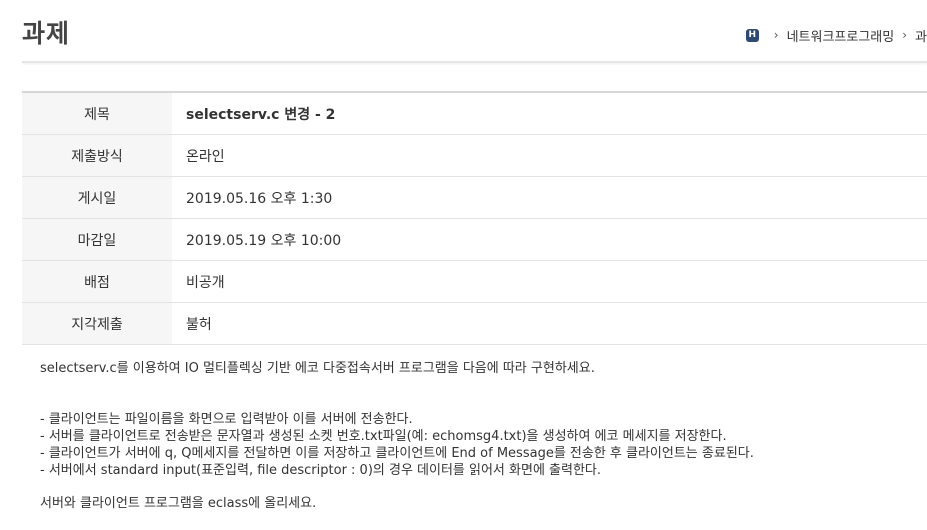 Image resolution: width=927 pixels, height=530 pixels. I want to click on row-label-due-date: 마감일, so click(97, 239).